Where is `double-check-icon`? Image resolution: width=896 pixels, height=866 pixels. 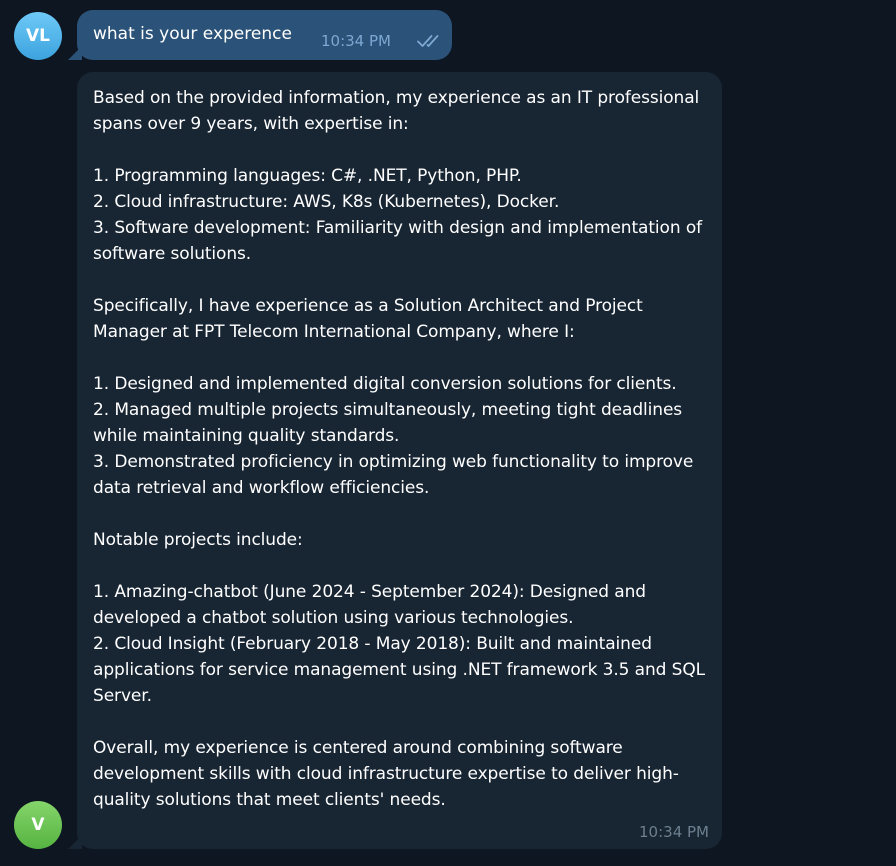 double-check-icon is located at coordinates (428, 41).